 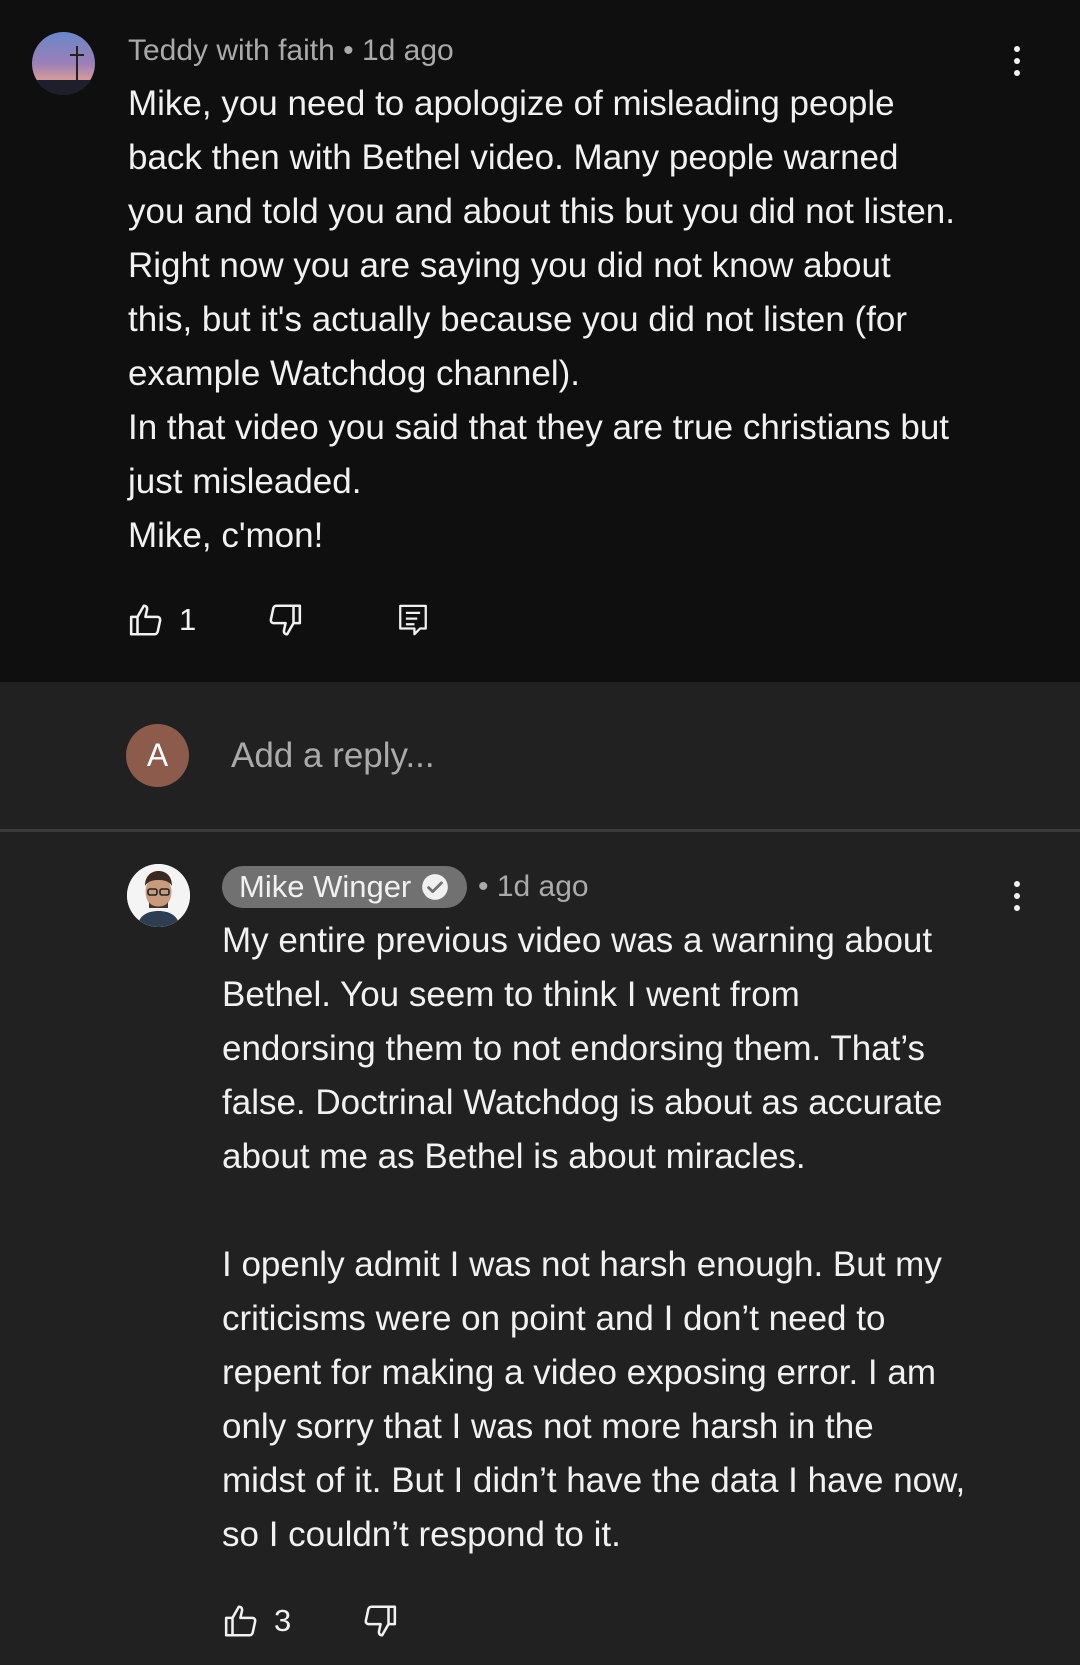 I want to click on avatar-letter: A, so click(x=157, y=755).